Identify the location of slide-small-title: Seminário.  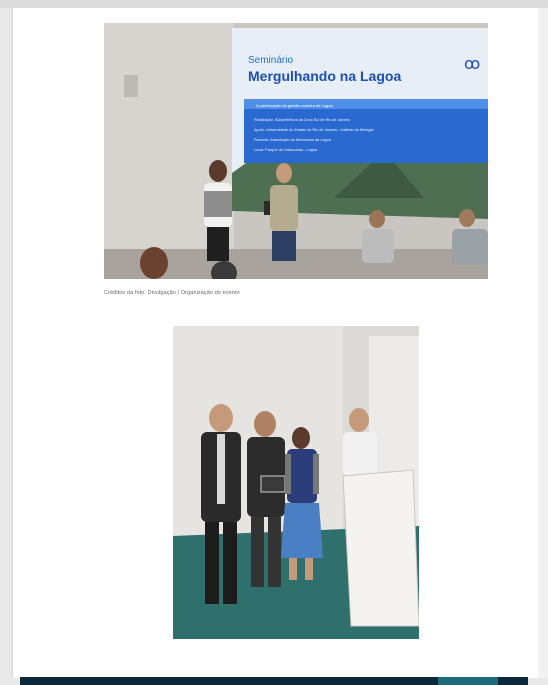
(270, 60).